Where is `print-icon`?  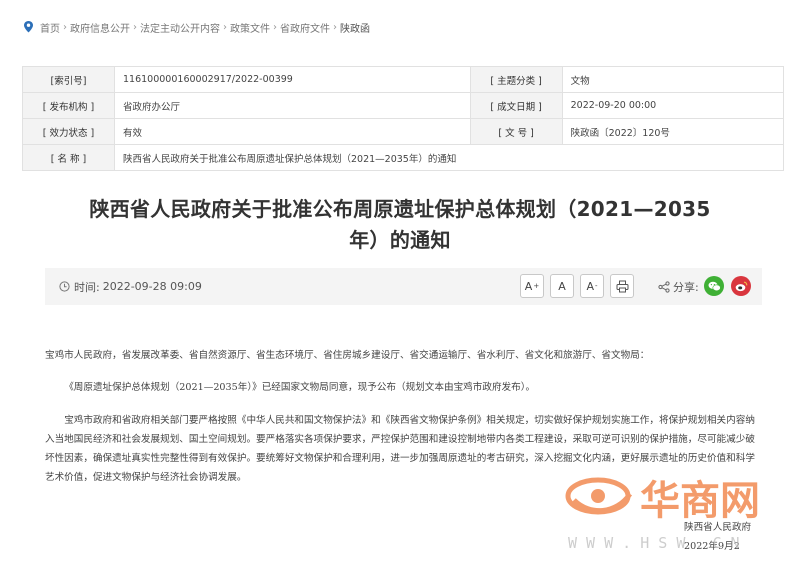
print-icon is located at coordinates (622, 286).